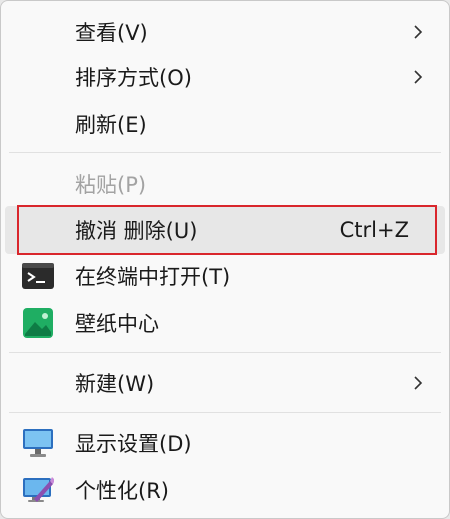  Describe the element at coordinates (117, 324) in the screenshot. I see `menu-item-label: 壁纸中心` at that location.